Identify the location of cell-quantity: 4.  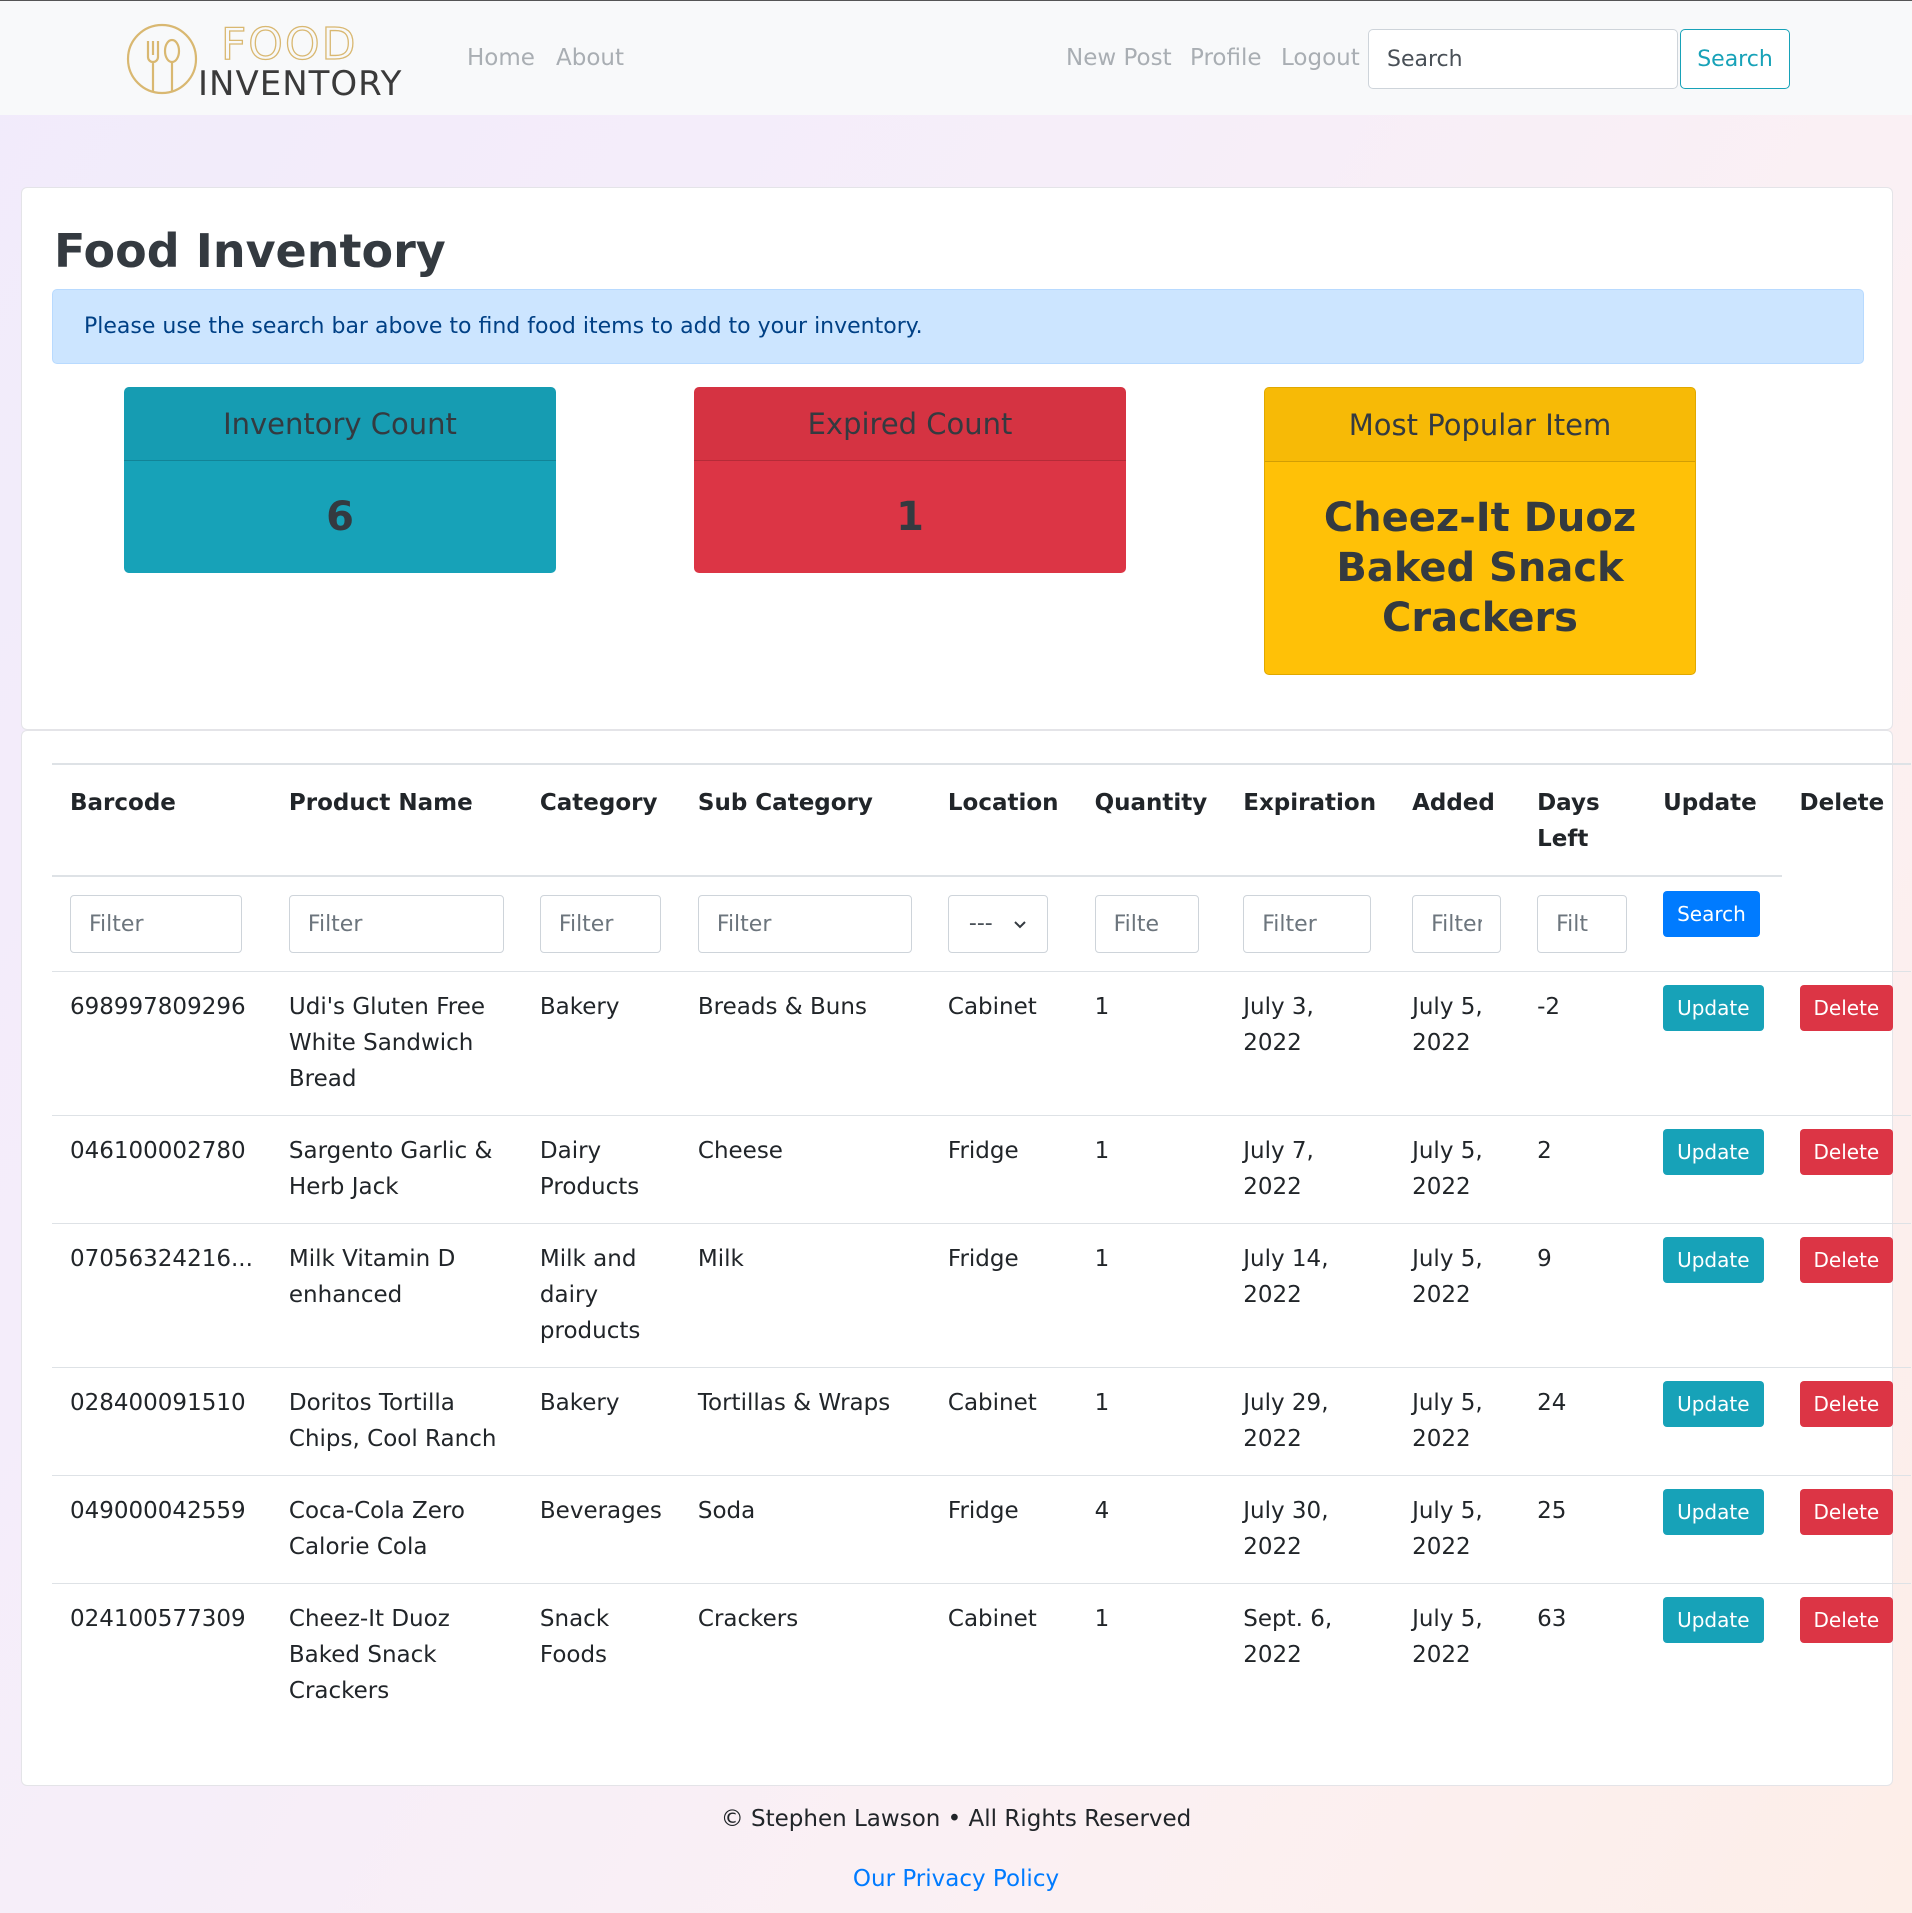
(1151, 1529).